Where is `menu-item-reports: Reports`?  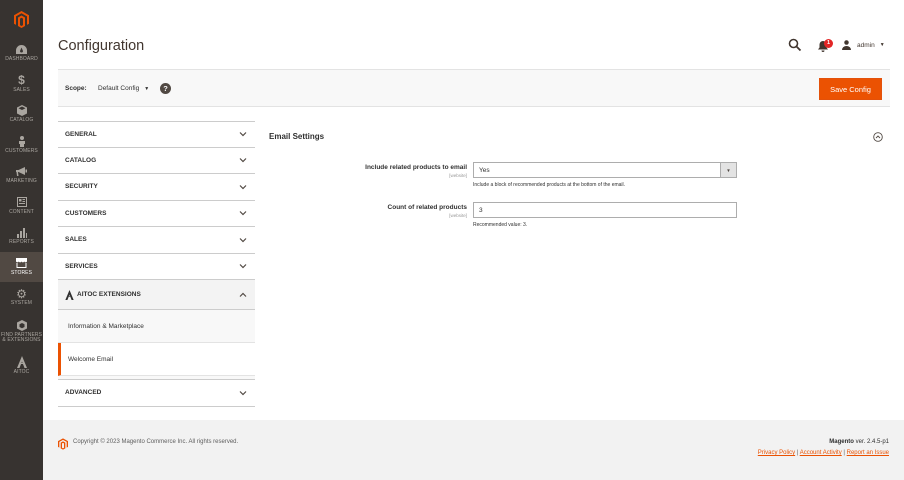
menu-item-reports: Reports is located at coordinates (21, 236).